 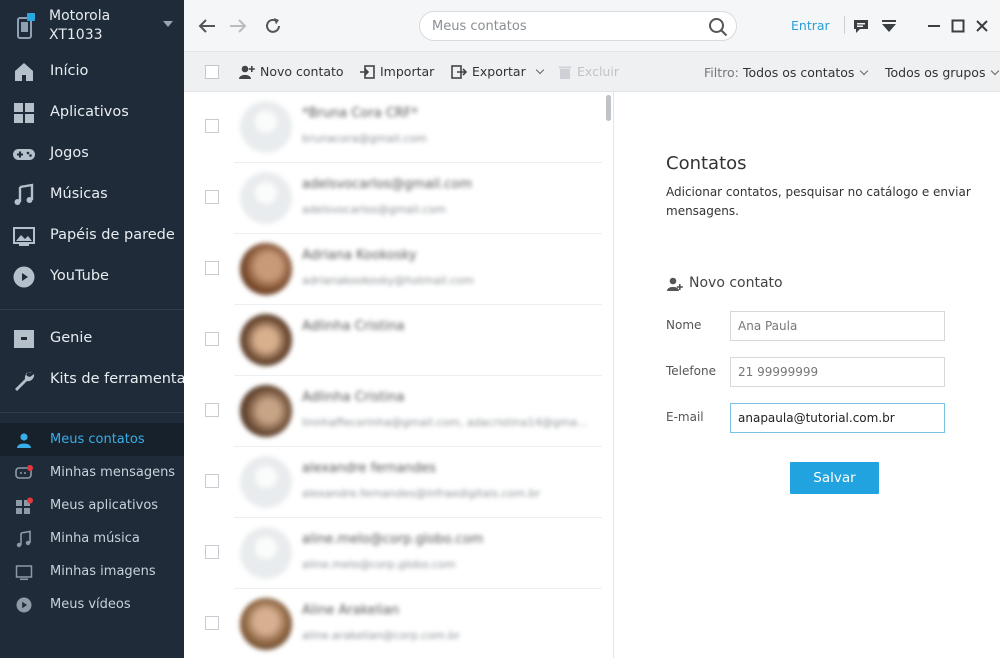 I want to click on save-button: Salvar, so click(x=834, y=478).